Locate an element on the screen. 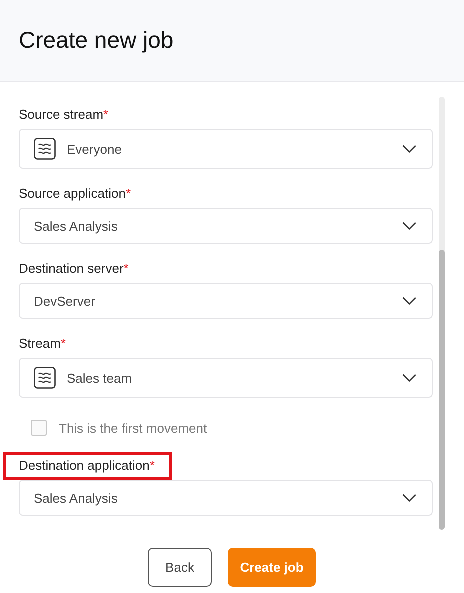 The height and width of the screenshot is (593, 464). dropdown-field: DevServer is located at coordinates (226, 301).